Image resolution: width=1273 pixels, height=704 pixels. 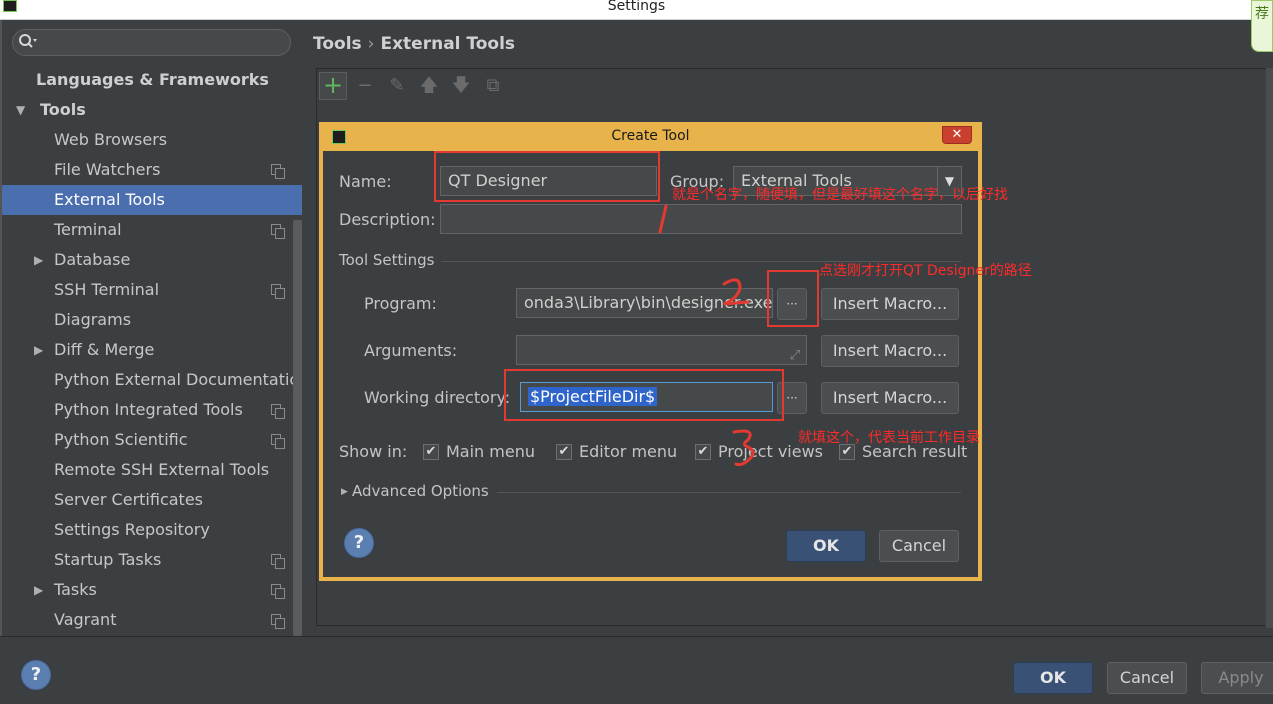 What do you see at coordinates (121, 439) in the screenshot?
I see `sidebar-item-label: Python Scientific` at bounding box center [121, 439].